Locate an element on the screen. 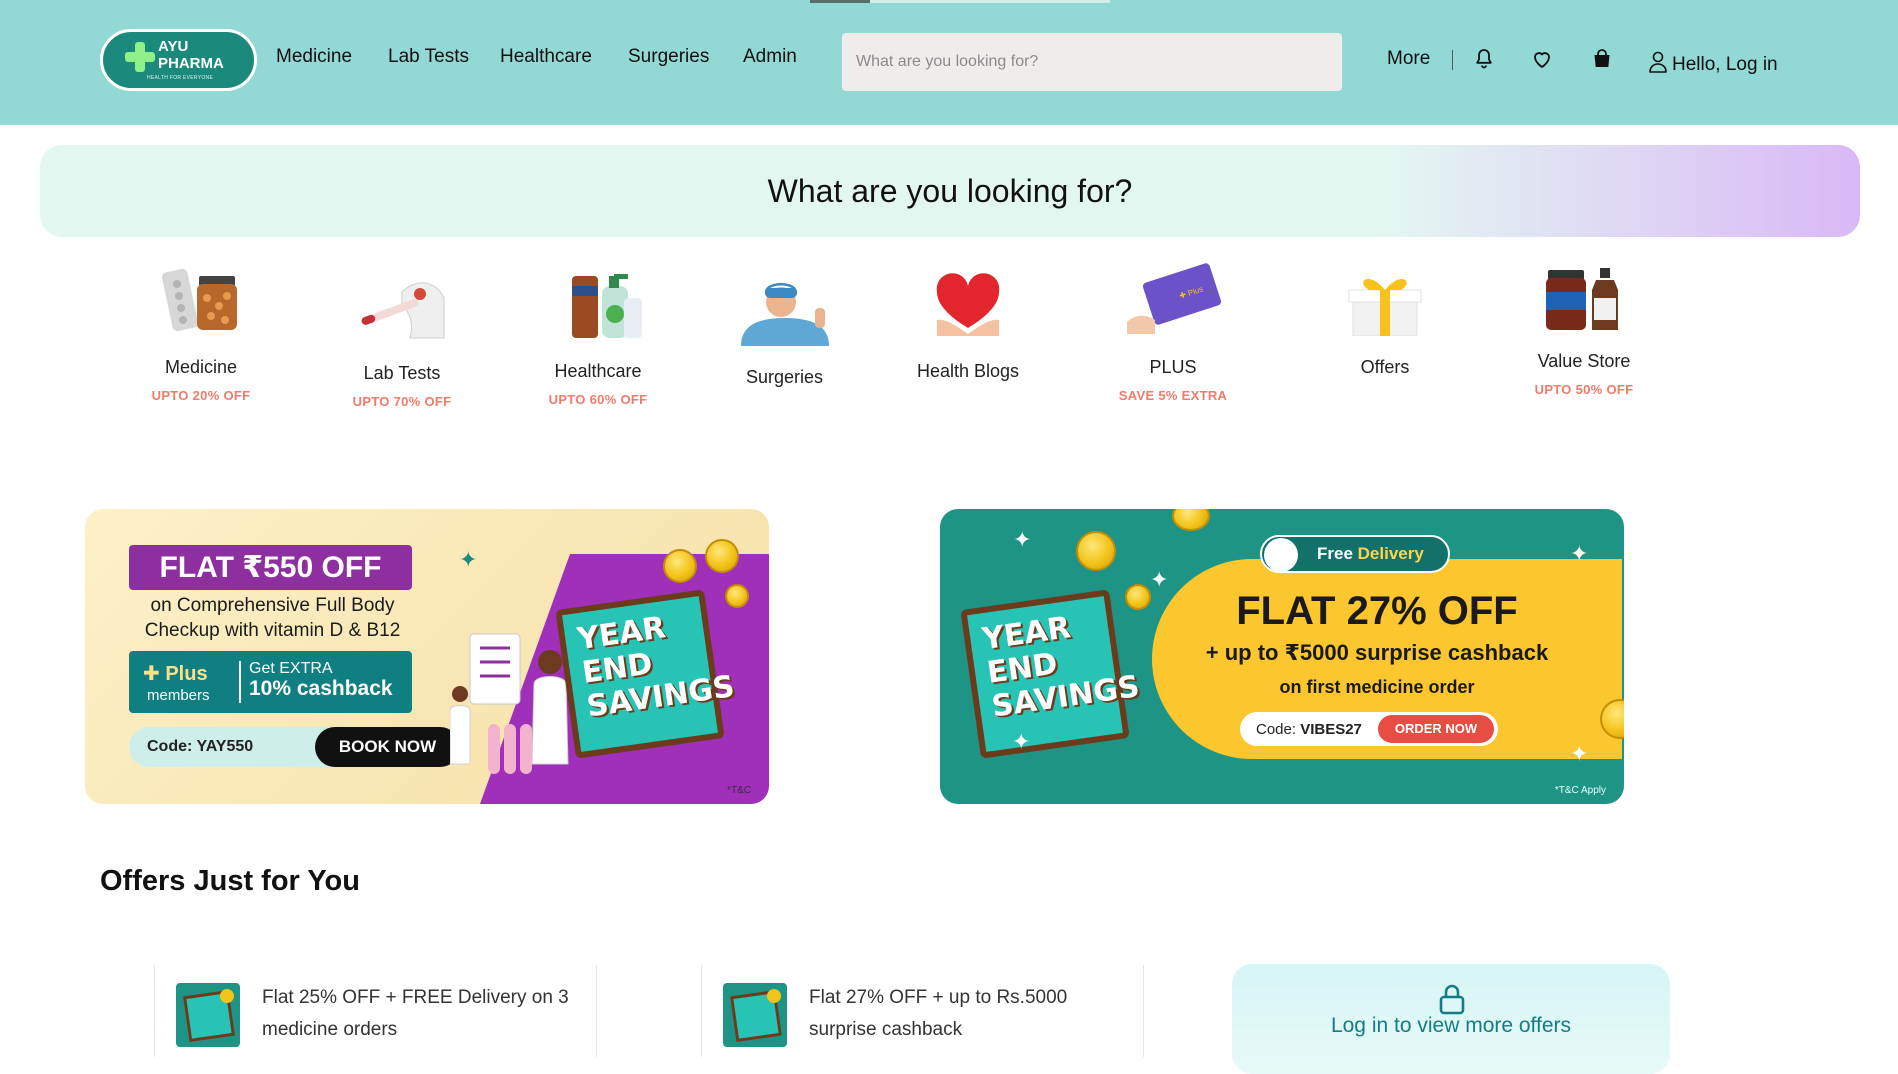  brand-tagline: HEALTH FOR EVERYONE is located at coordinates (180, 78).